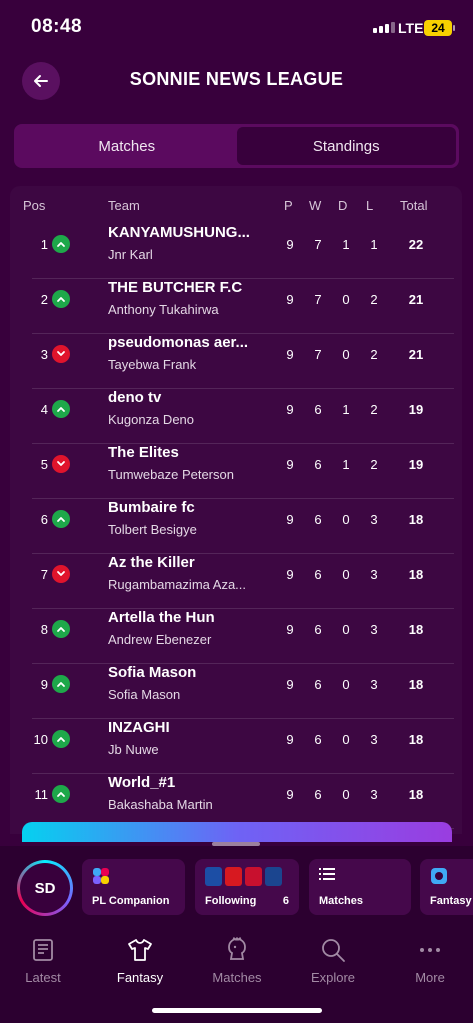 The height and width of the screenshot is (1023, 473). I want to click on won-value: 7, so click(318, 354).